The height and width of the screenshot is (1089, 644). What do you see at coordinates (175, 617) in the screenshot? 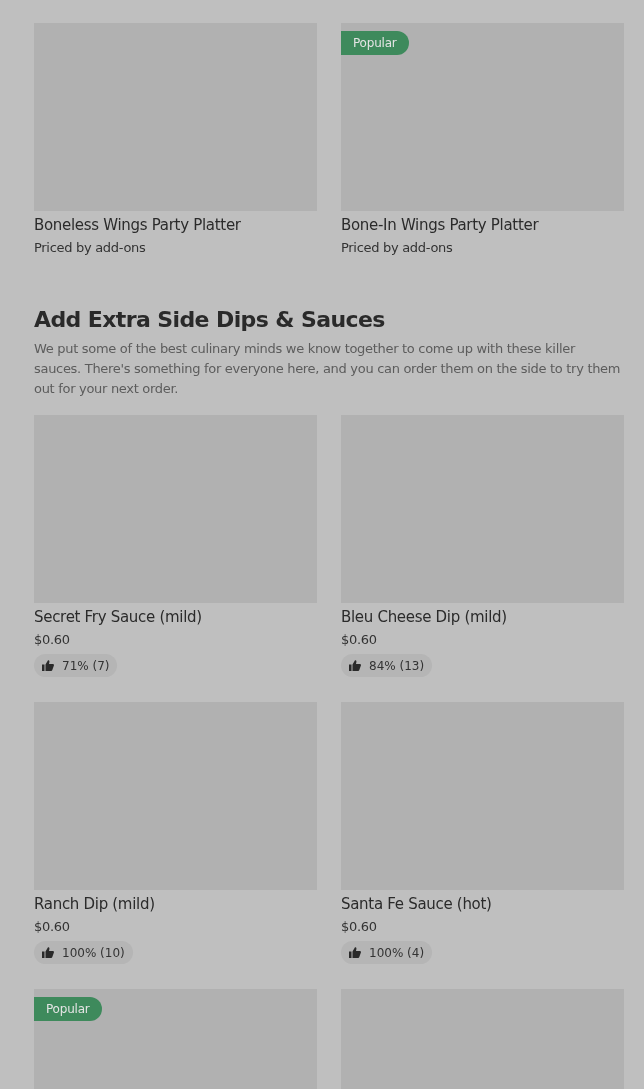
I see `item-name: Secret Fry Sauce (mild)` at bounding box center [175, 617].